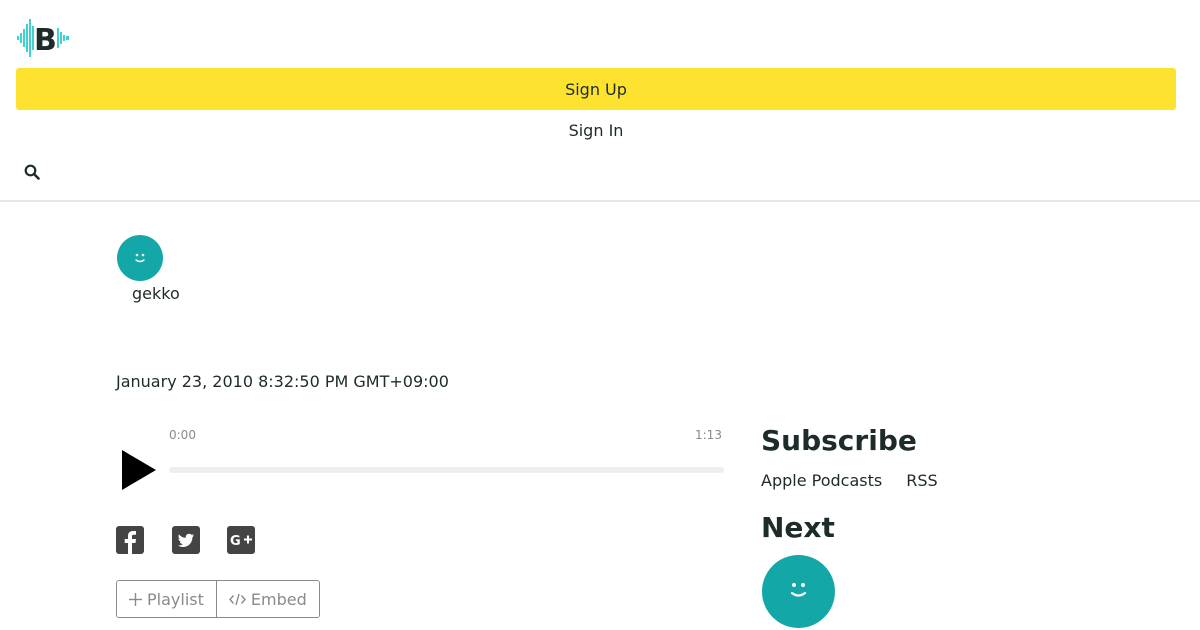  I want to click on search-icon, so click(32, 172).